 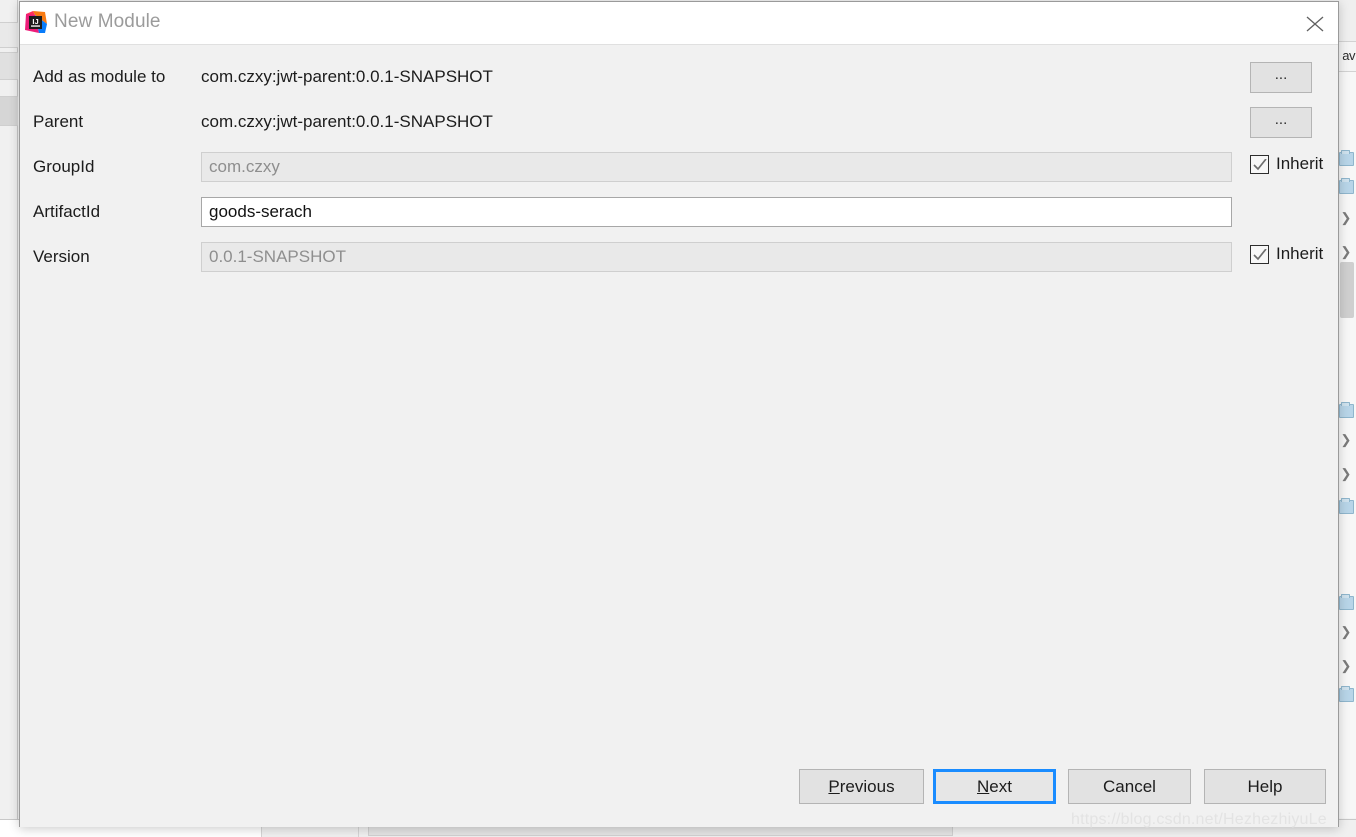 I want to click on form-row-version: Version Inherit, so click(x=679, y=257).